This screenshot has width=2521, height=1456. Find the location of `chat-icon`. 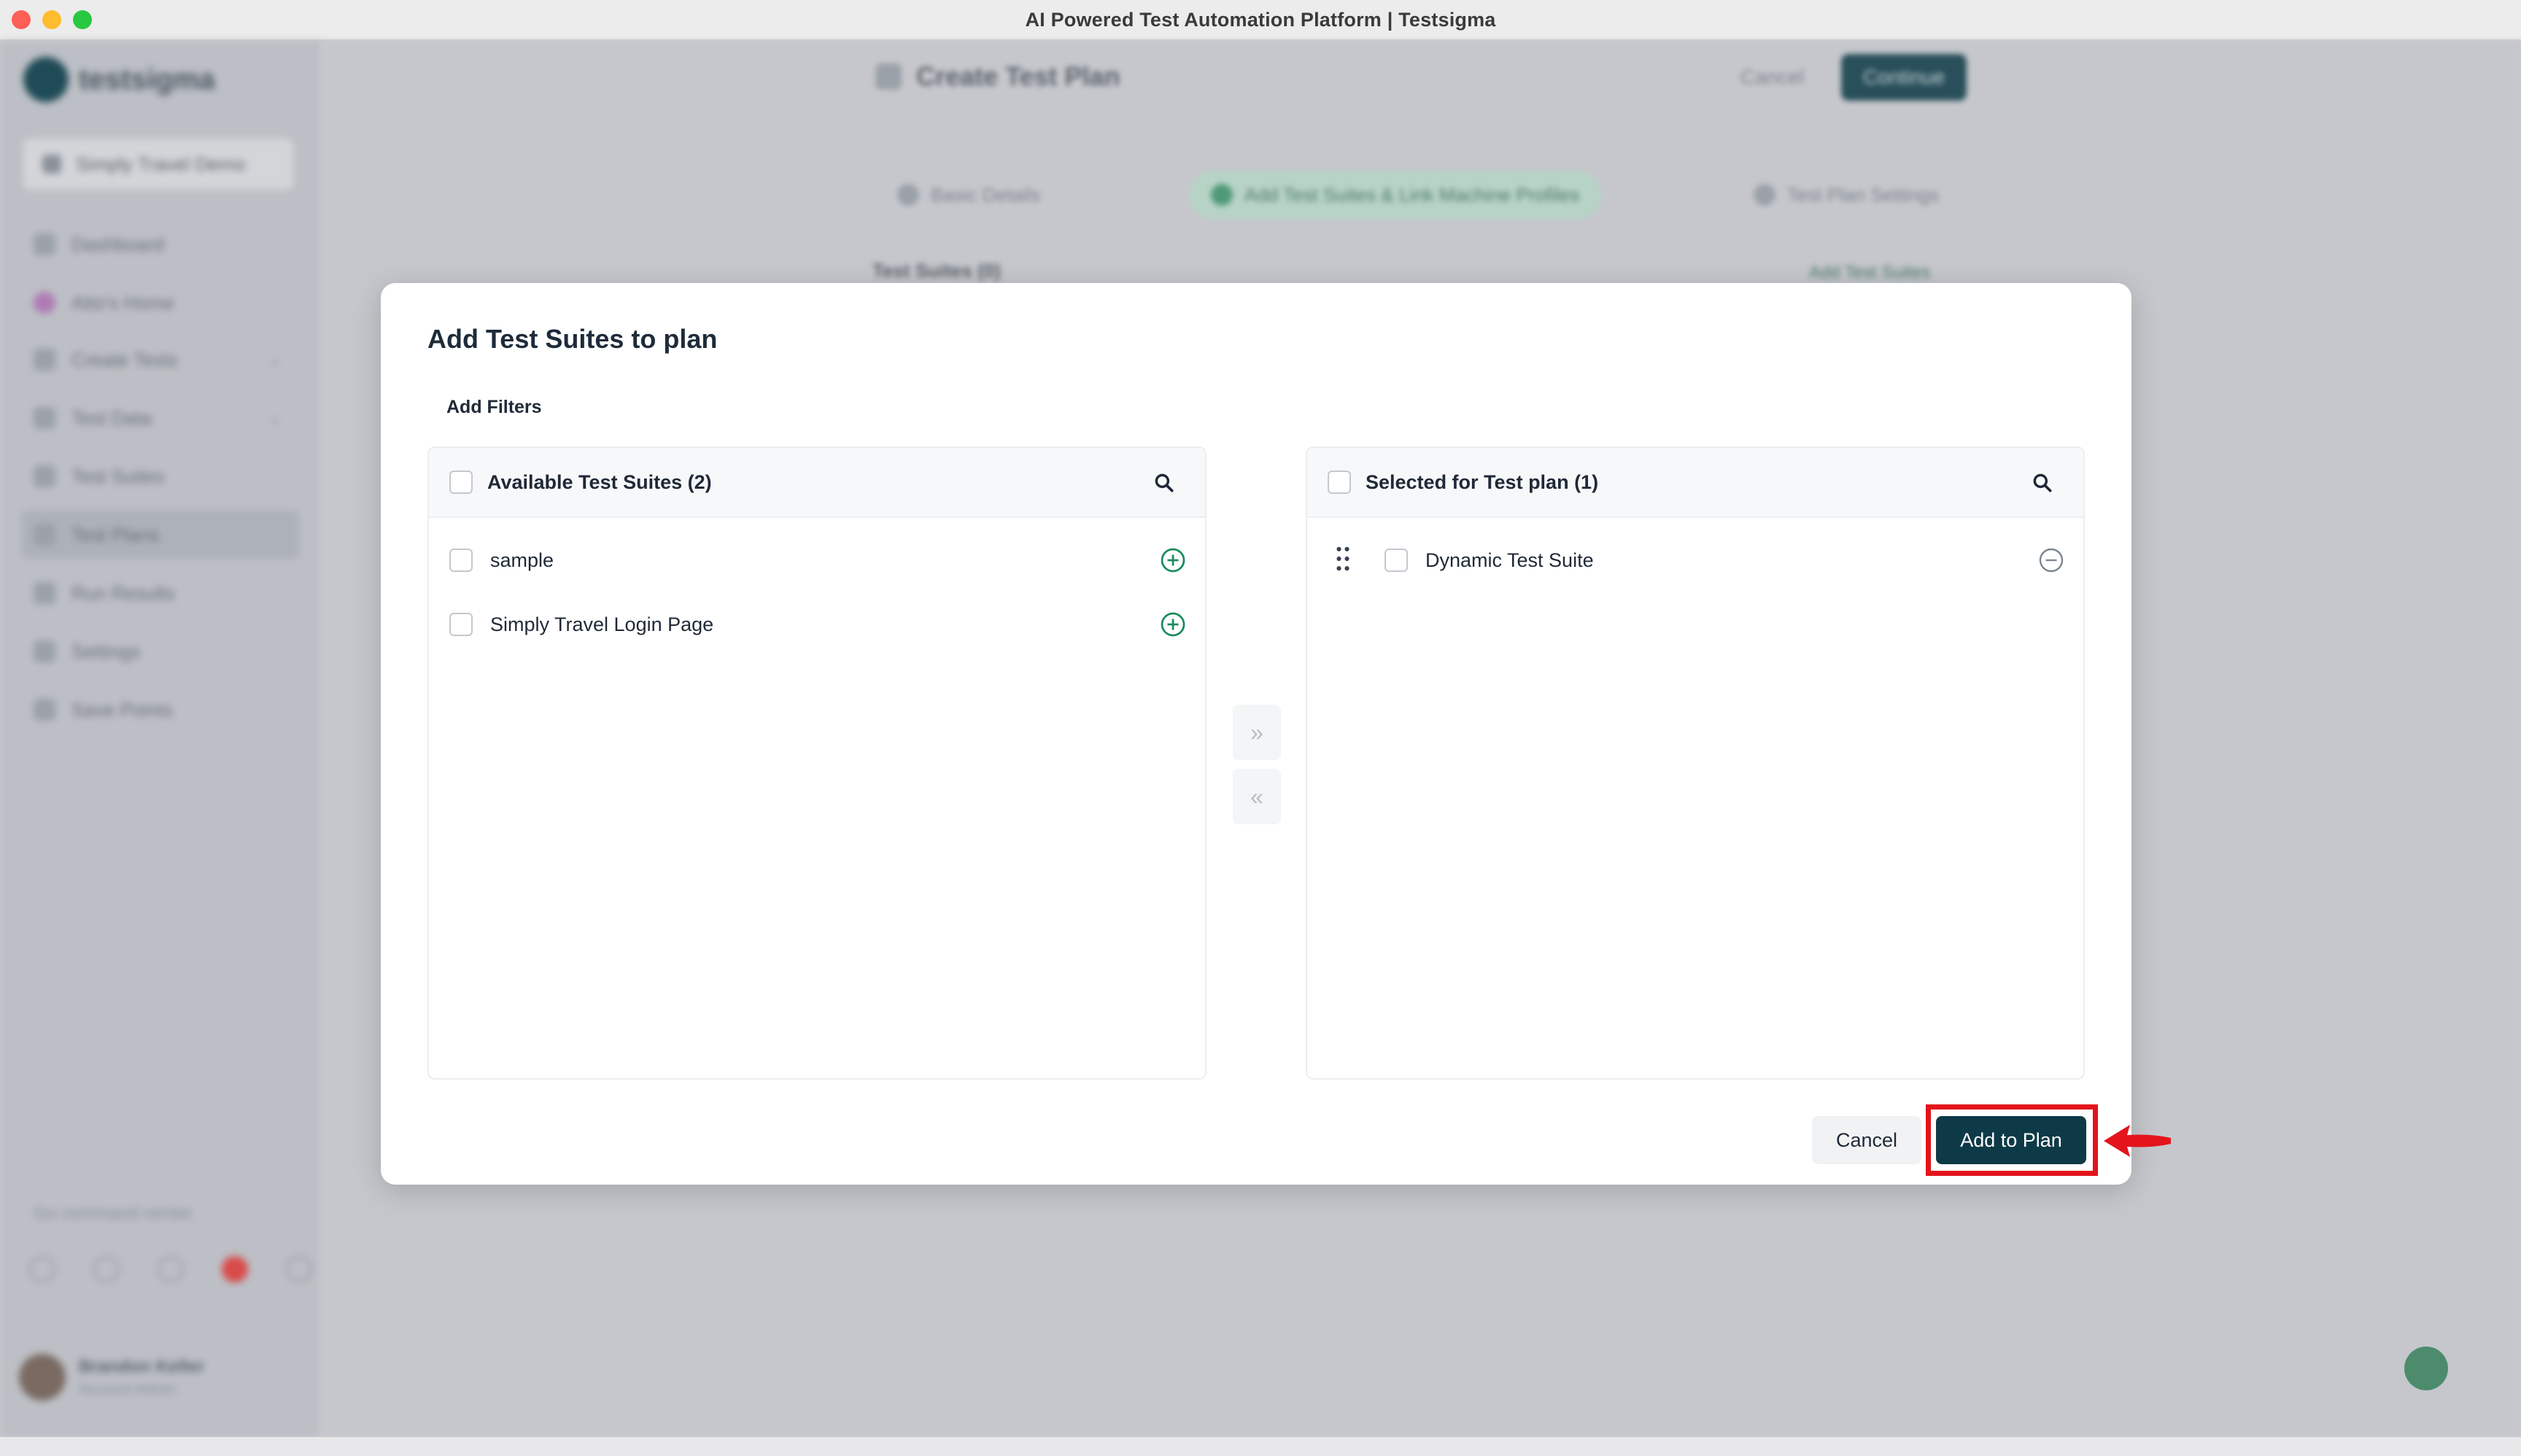

chat-icon is located at coordinates (171, 1269).